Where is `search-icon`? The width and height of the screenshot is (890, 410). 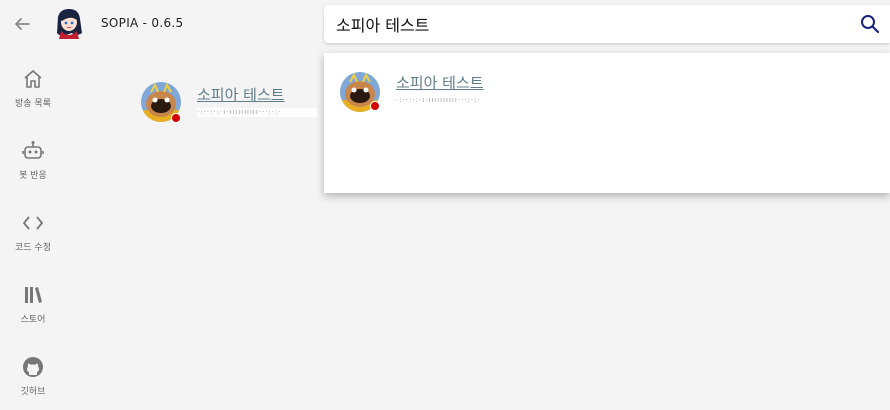
search-icon is located at coordinates (870, 24).